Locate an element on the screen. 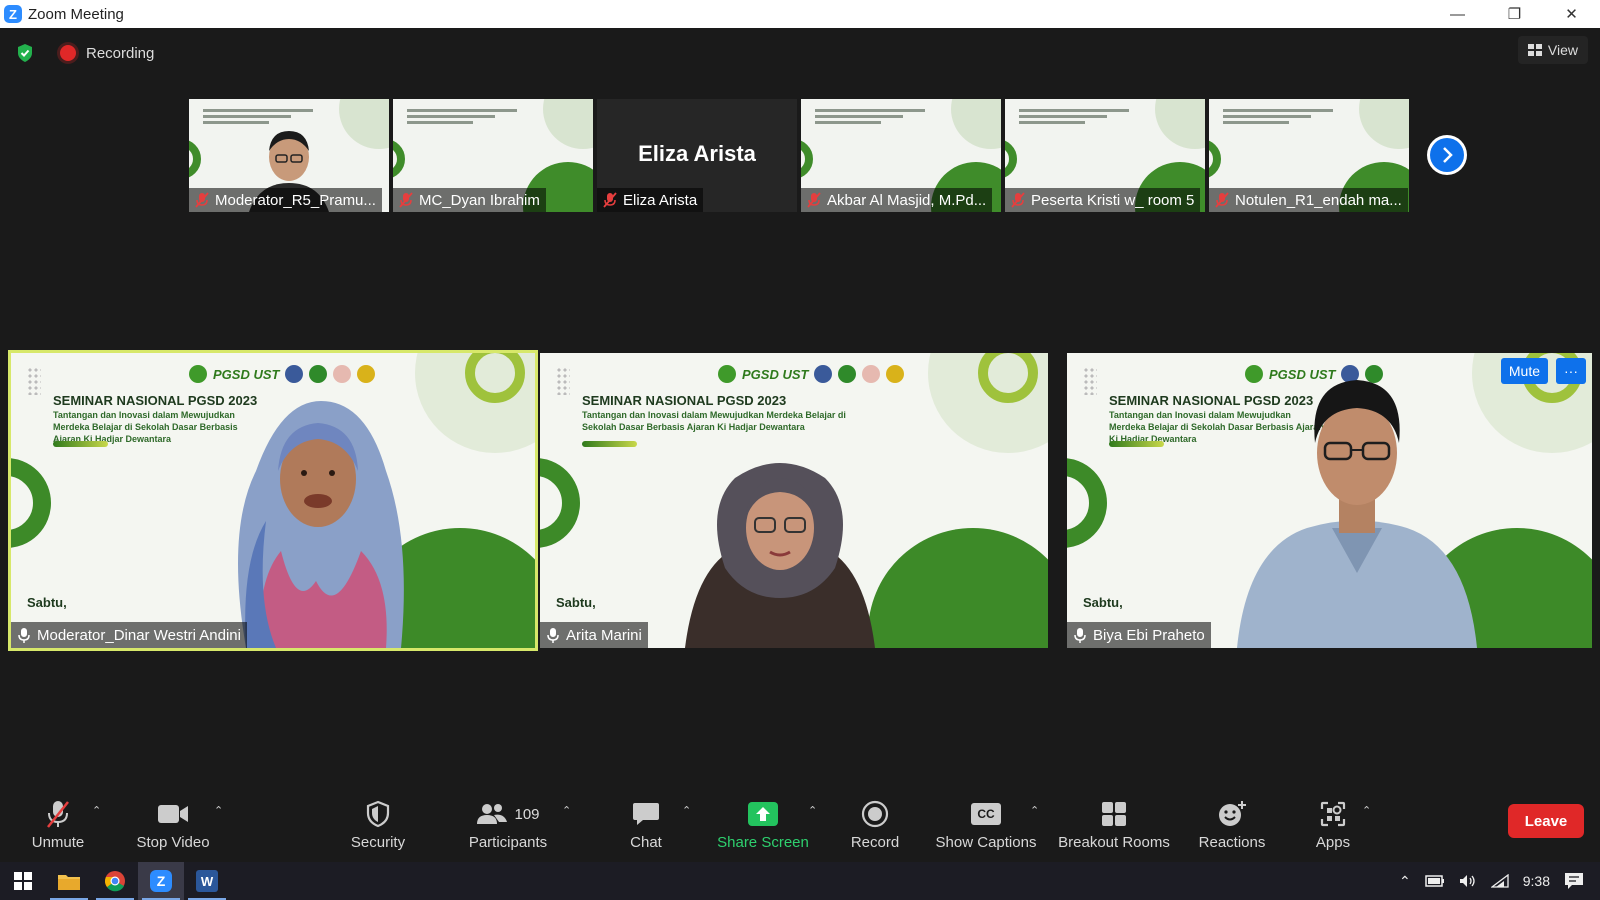 The width and height of the screenshot is (1600, 900). apps-options-caret-icon: ⌃ is located at coordinates (1366, 810).